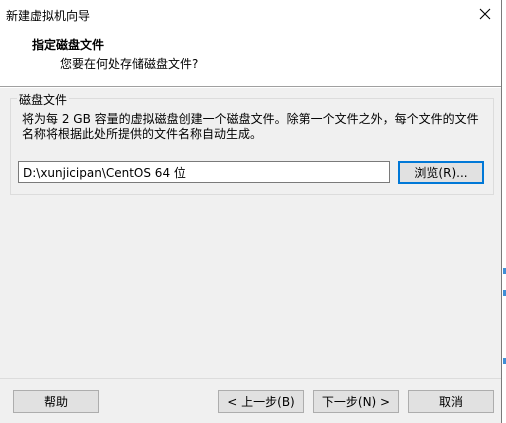 The image size is (506, 423). What do you see at coordinates (261, 401) in the screenshot?
I see `back-button: < 上一步(B)` at bounding box center [261, 401].